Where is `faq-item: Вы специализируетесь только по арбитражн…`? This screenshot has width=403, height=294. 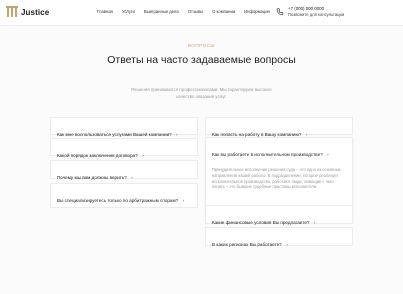
faq-item: Вы специализируетесь только по арбитражн… is located at coordinates (124, 195).